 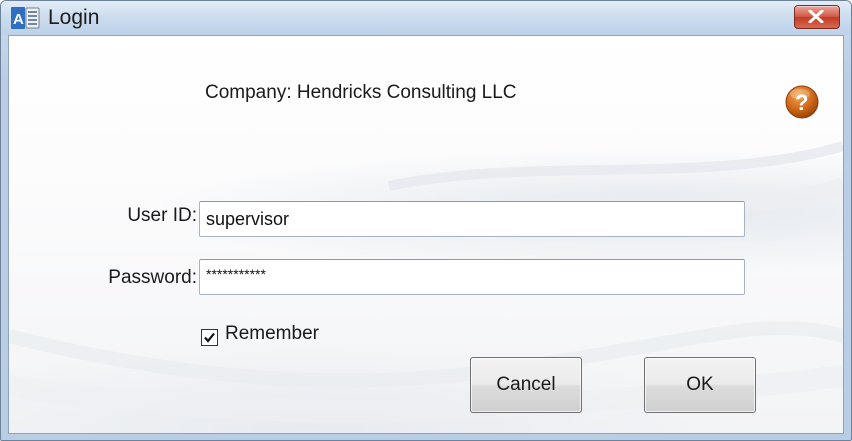 What do you see at coordinates (26, 18) in the screenshot?
I see `address-book-icon: A` at bounding box center [26, 18].